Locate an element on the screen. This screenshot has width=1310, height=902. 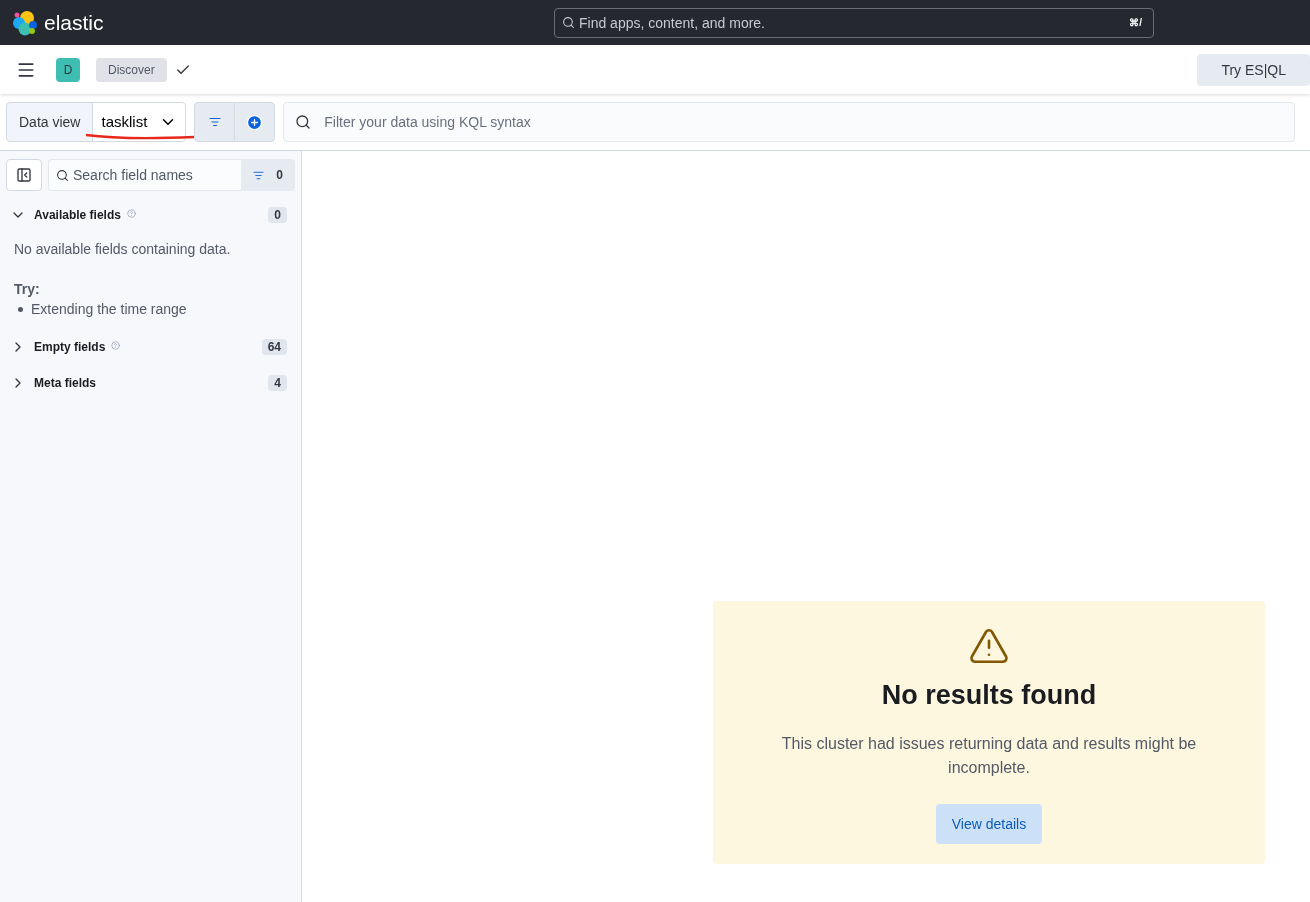
field-group-header: Meta fields 4 is located at coordinates (150, 383).